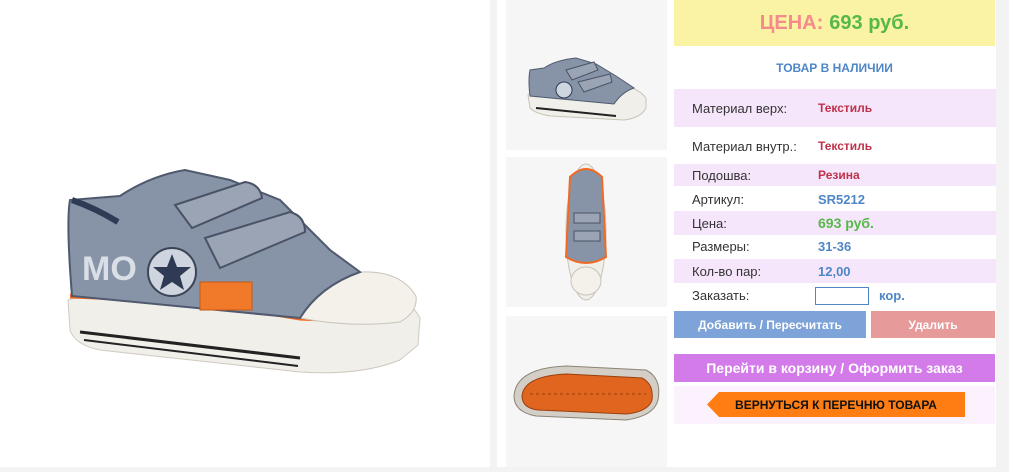 The height and width of the screenshot is (472, 1009). What do you see at coordinates (834, 68) in the screenshot?
I see `stock-status: ТОВАР В НАЛИЧИИ` at bounding box center [834, 68].